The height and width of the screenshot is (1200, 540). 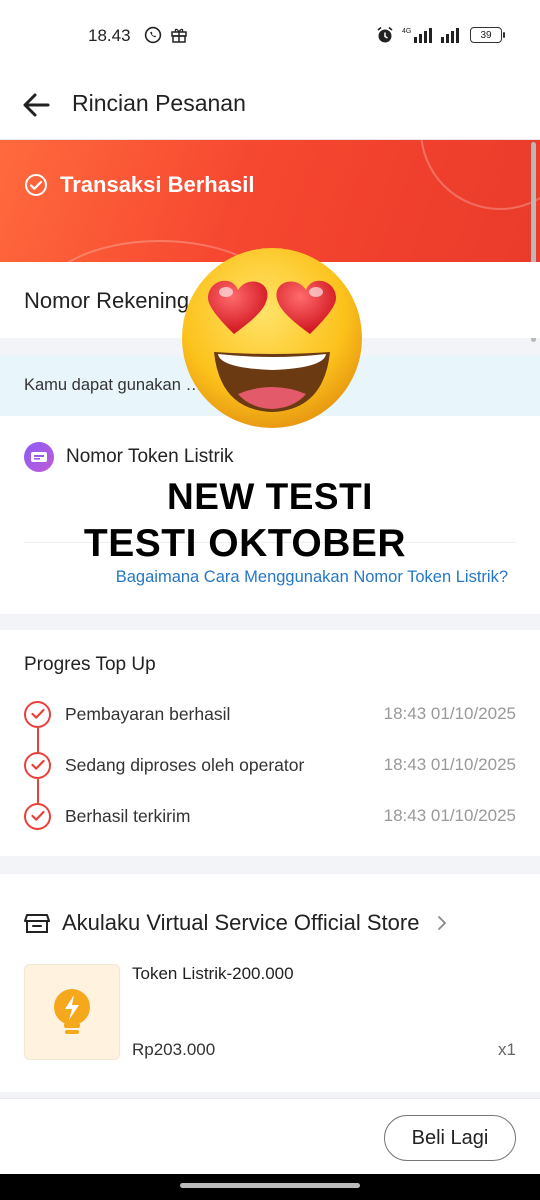 What do you see at coordinates (507, 1049) in the screenshot?
I see `product-quantity: x1` at bounding box center [507, 1049].